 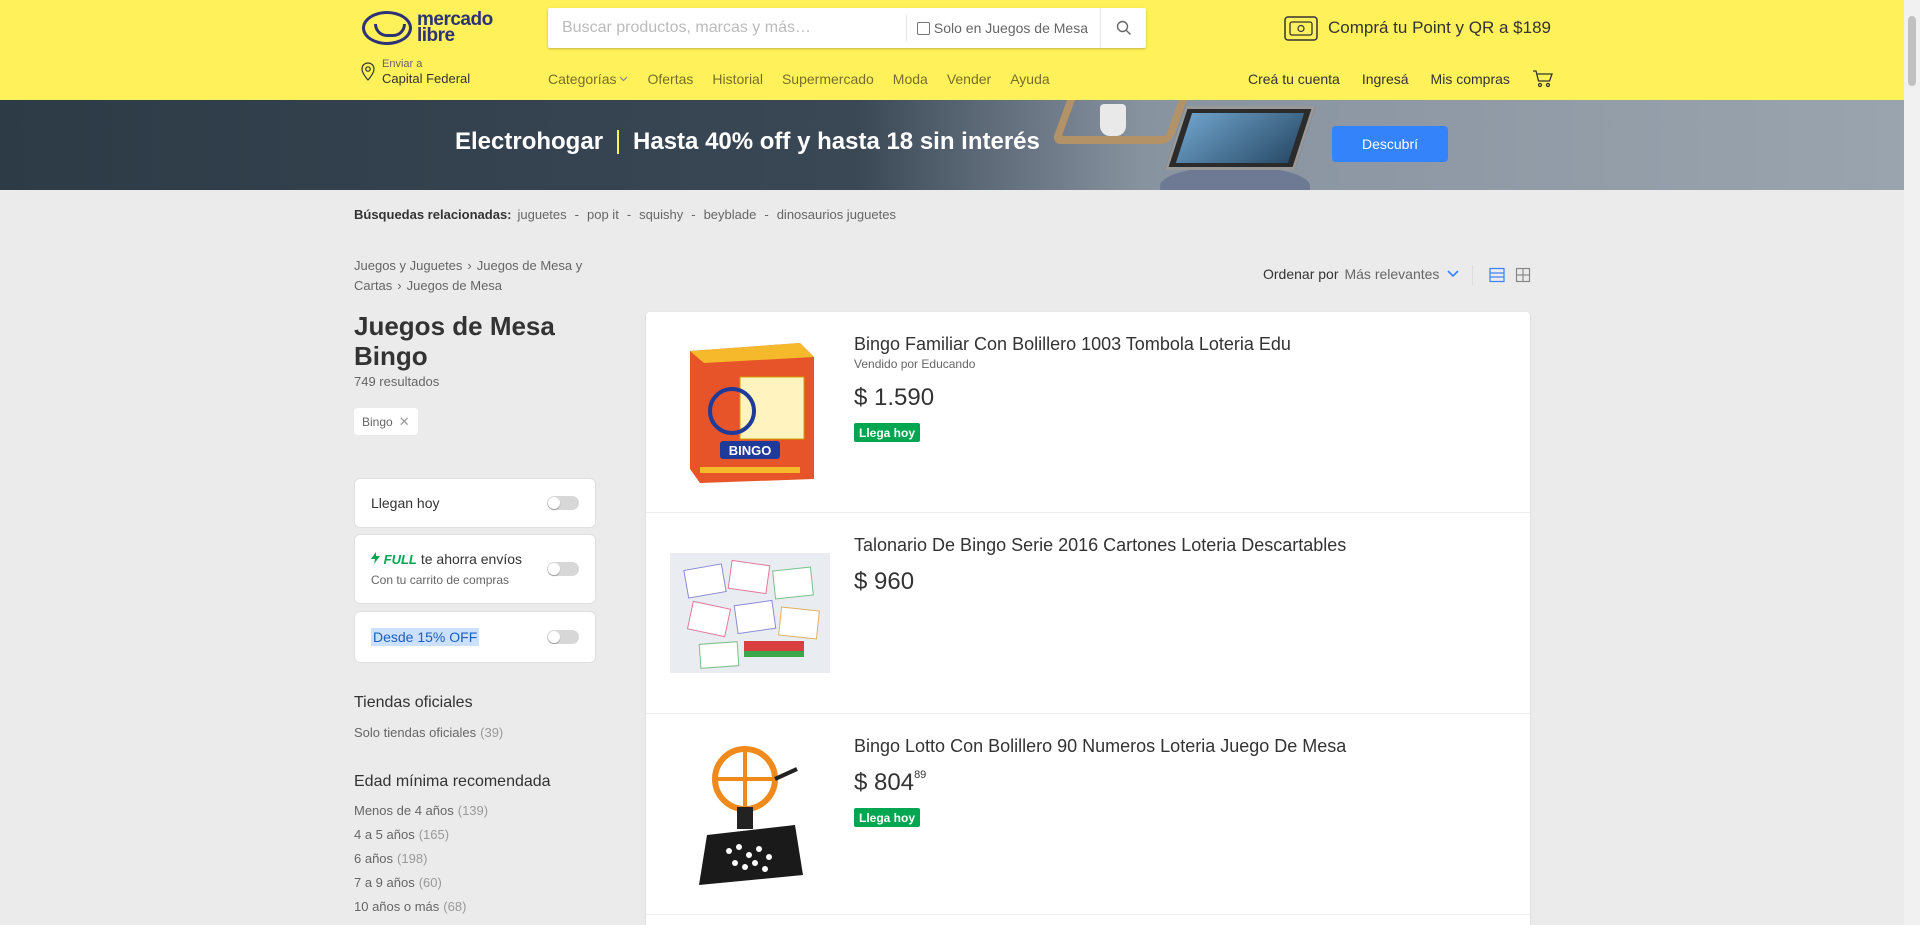 I want to click on tiendas-link: Solo tiendas oficiales (39), so click(x=428, y=732).